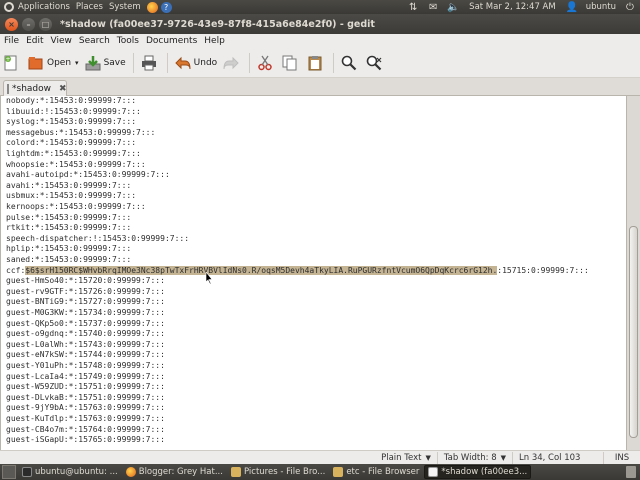 This screenshot has height=480, width=640. What do you see at coordinates (53, 63) in the screenshot?
I see `open-button: Open ▾` at bounding box center [53, 63].